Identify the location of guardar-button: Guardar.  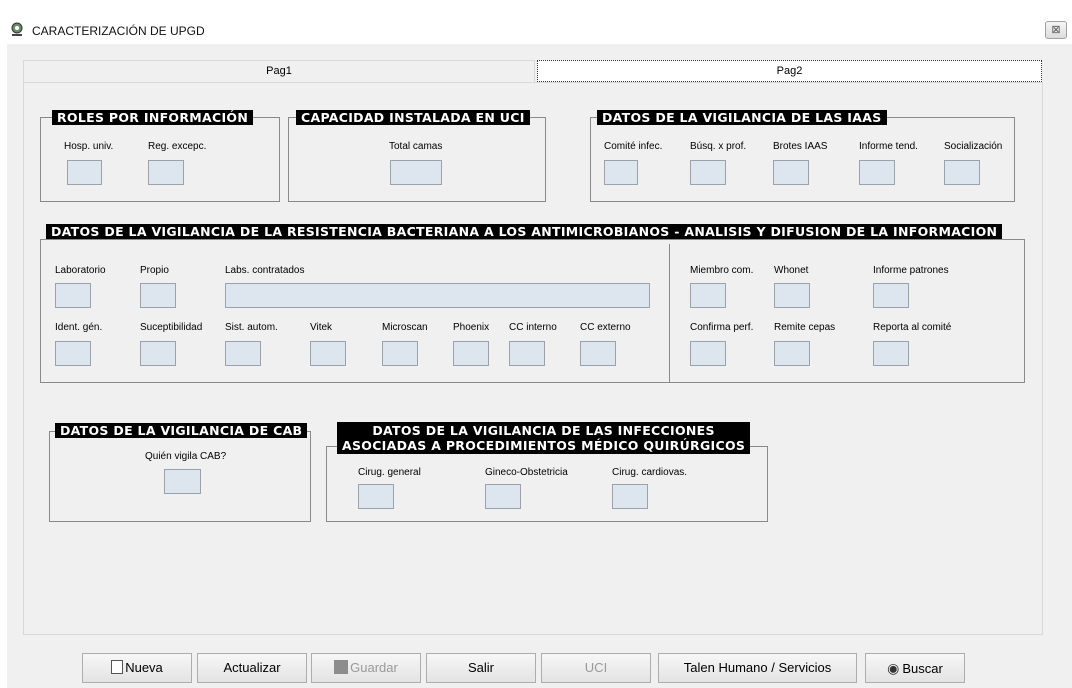
(366, 668).